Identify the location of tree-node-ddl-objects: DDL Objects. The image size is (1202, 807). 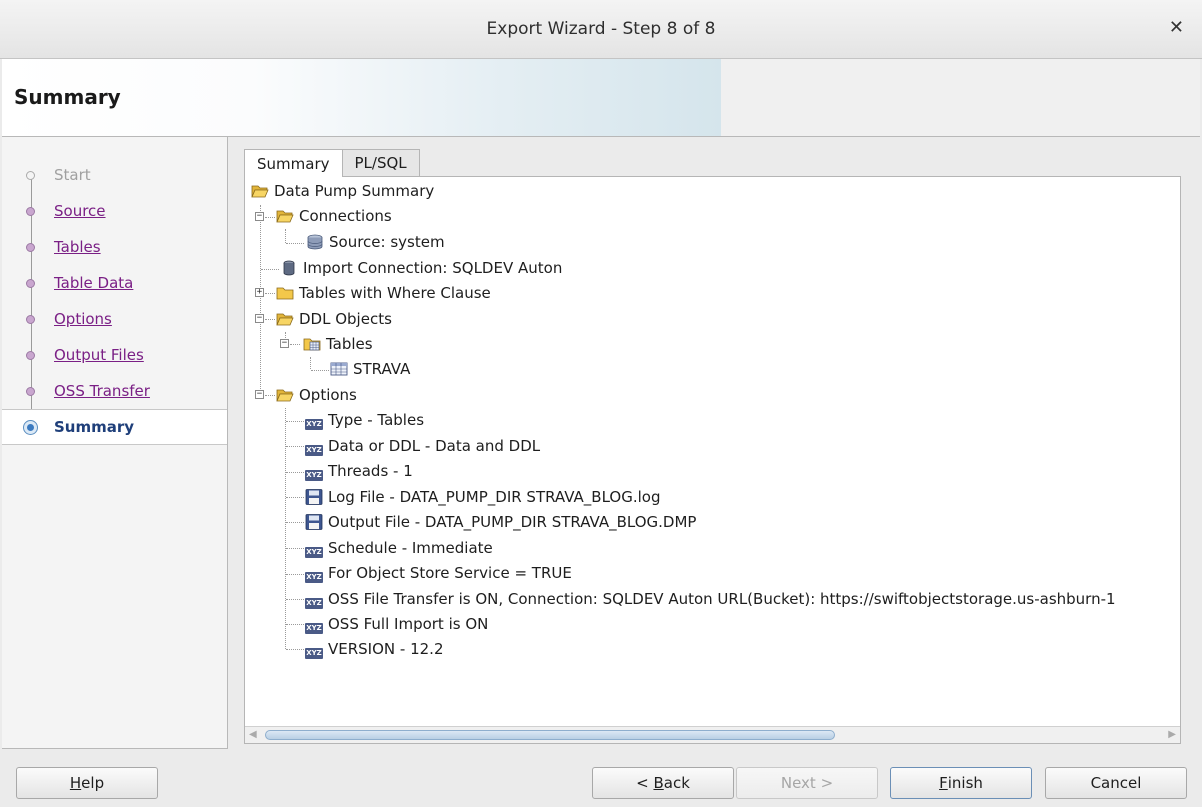
(334, 319).